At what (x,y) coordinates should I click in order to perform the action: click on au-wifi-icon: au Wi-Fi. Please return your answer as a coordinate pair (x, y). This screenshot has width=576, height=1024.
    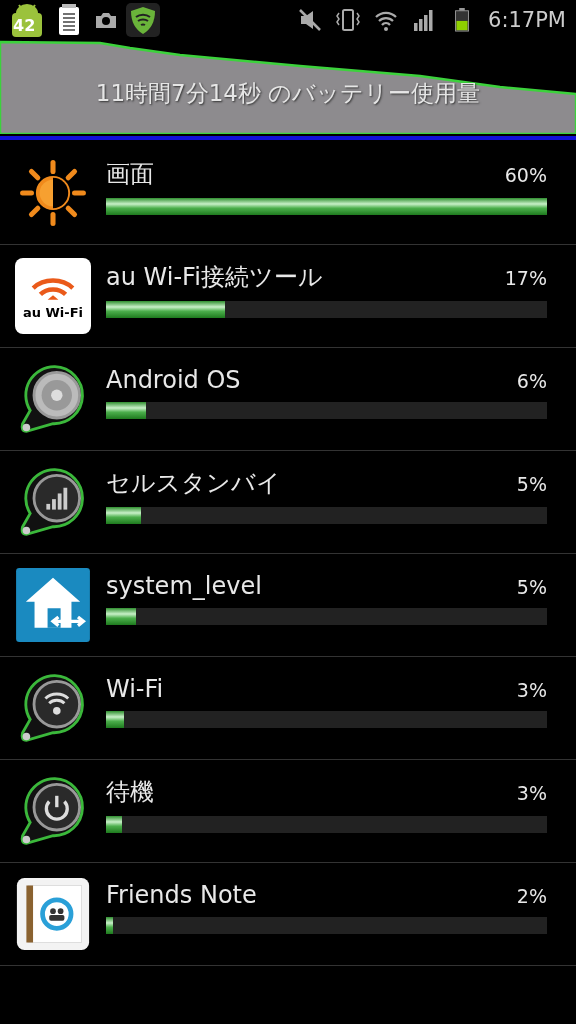
    Looking at the image, I should click on (53, 296).